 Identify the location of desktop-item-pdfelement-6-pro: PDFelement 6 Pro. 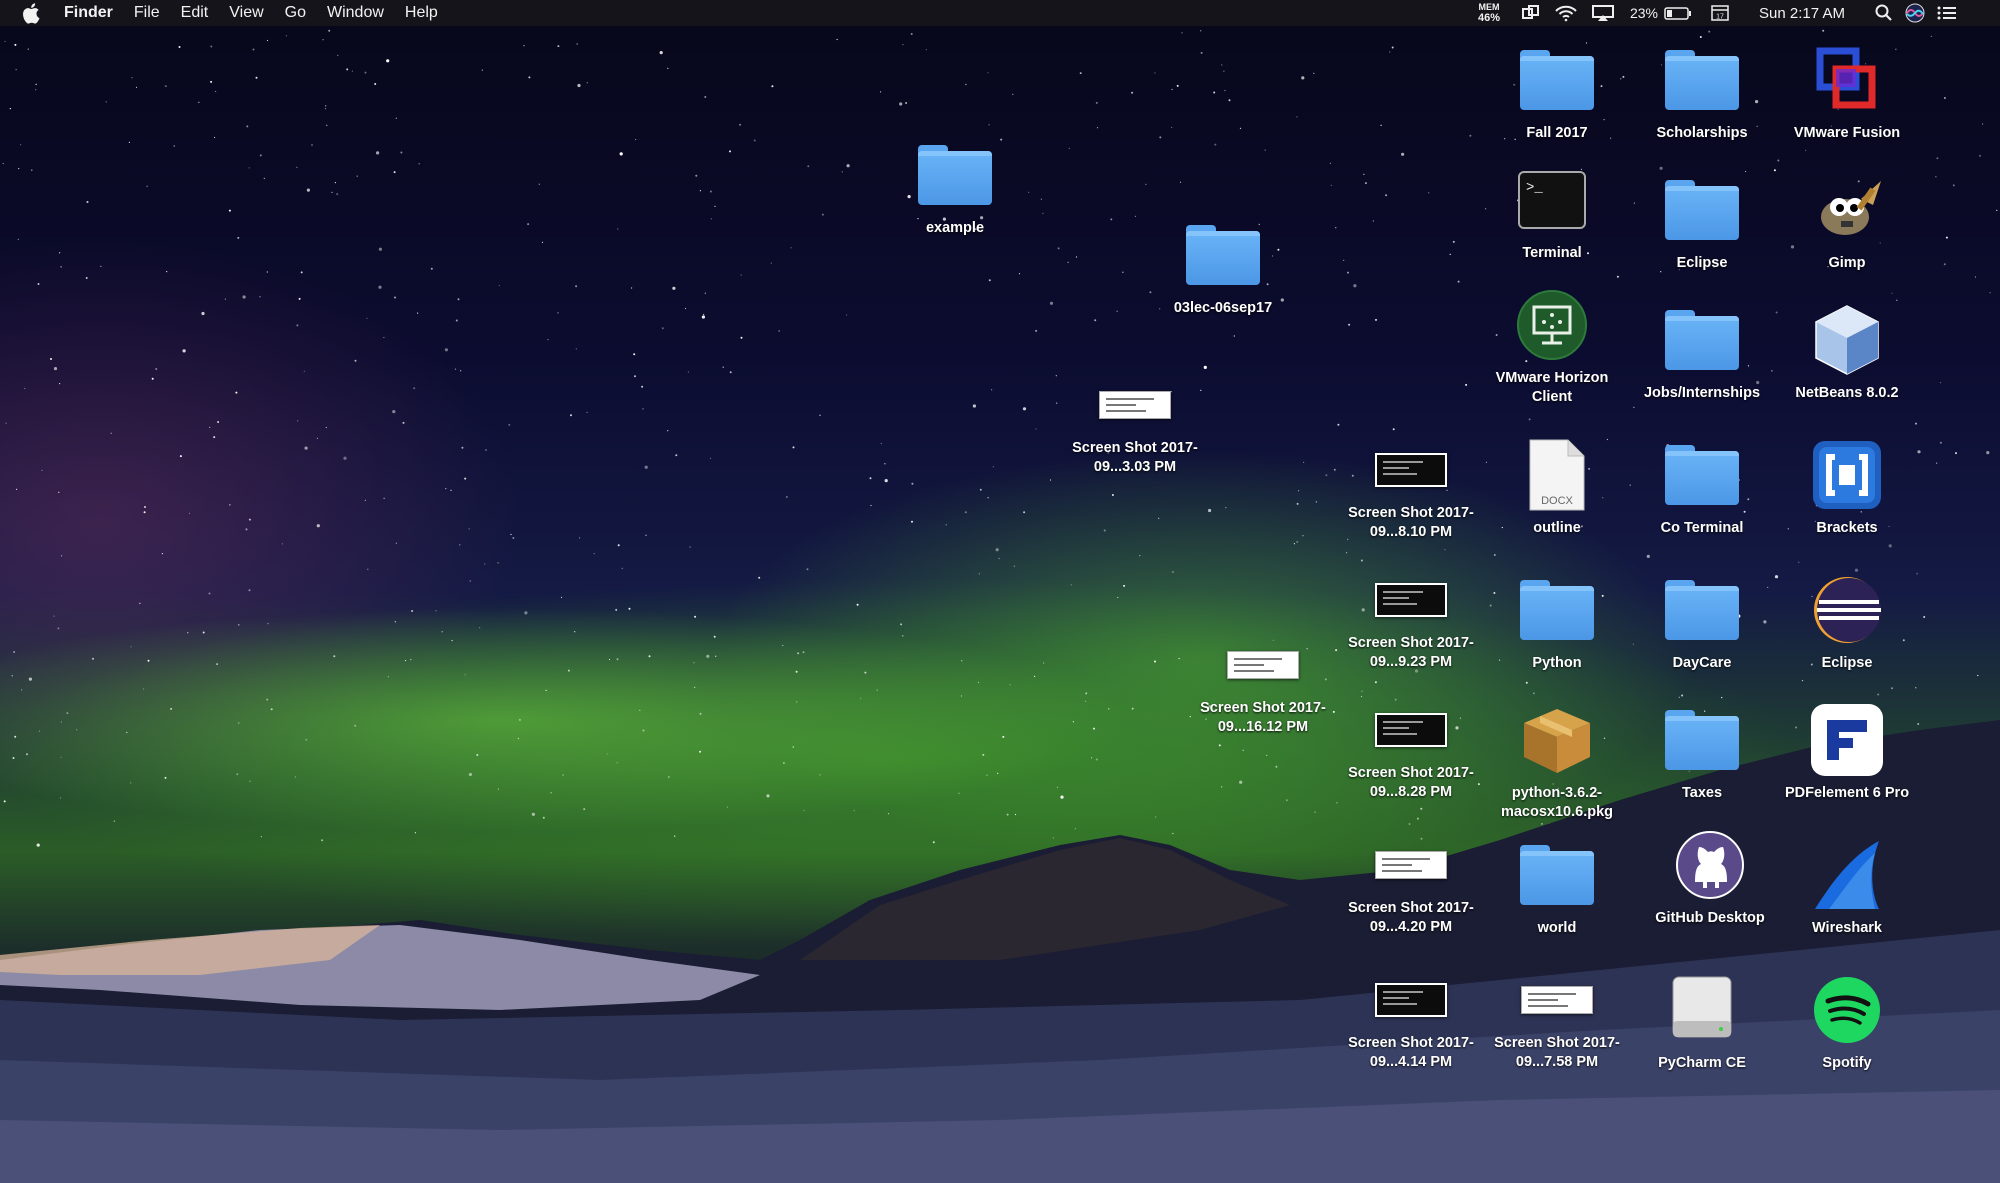
(1847, 751).